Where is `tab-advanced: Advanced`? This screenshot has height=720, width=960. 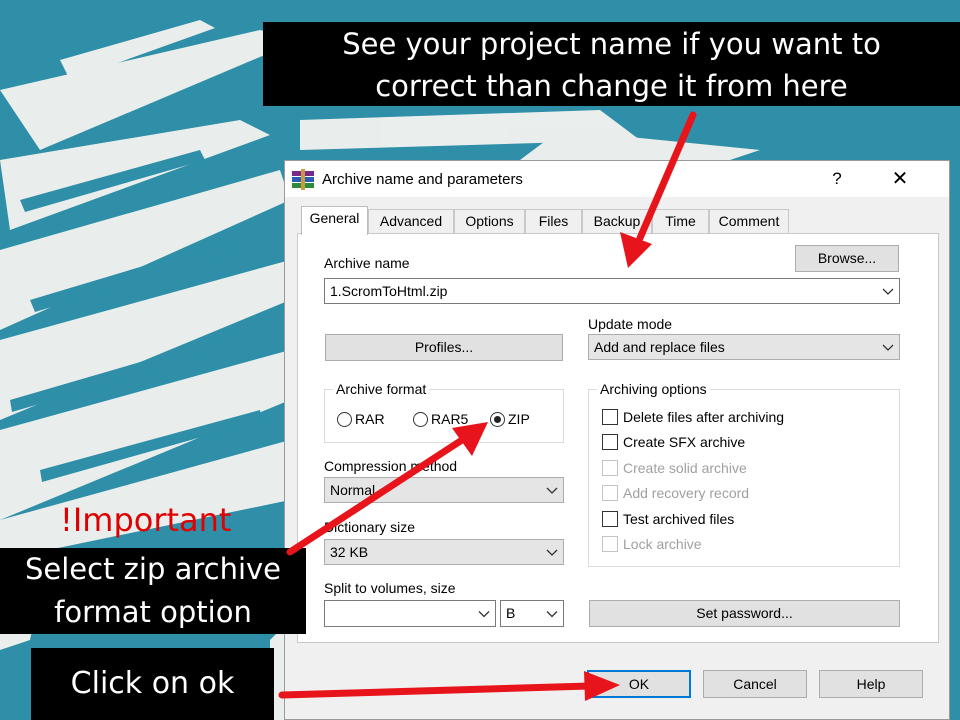 tab-advanced: Advanced is located at coordinates (411, 221).